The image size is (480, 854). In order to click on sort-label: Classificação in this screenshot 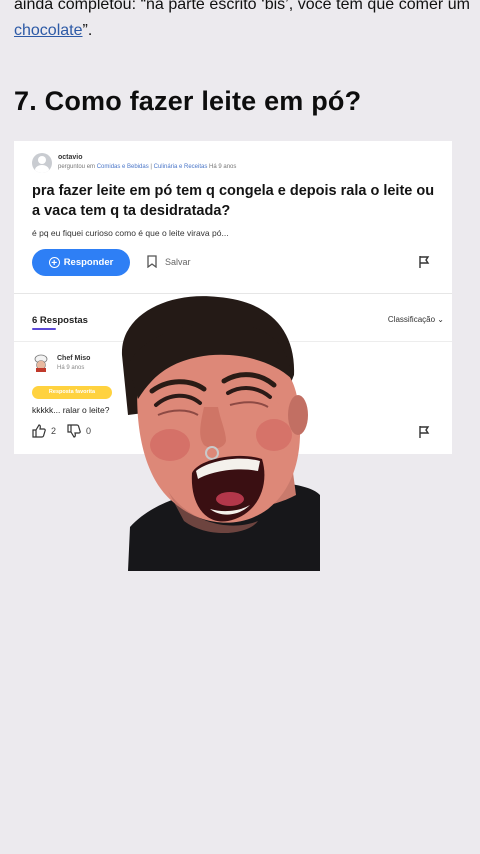, I will do `click(411, 319)`.